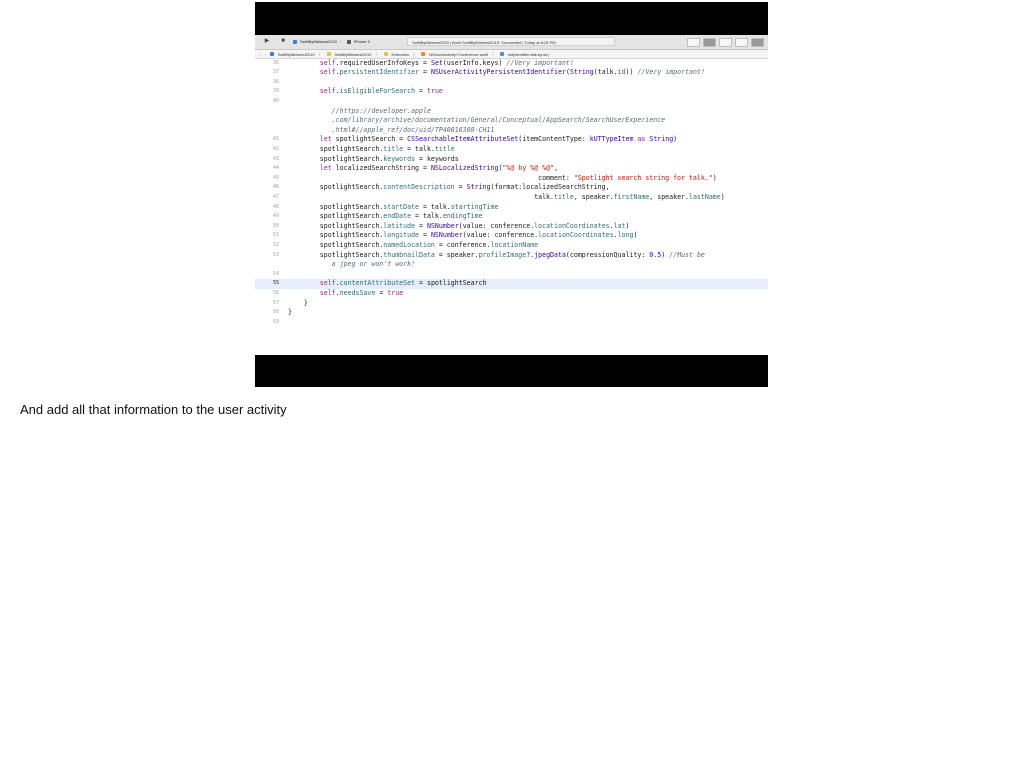  What do you see at coordinates (275, 254) in the screenshot?
I see `line-number: 53` at bounding box center [275, 254].